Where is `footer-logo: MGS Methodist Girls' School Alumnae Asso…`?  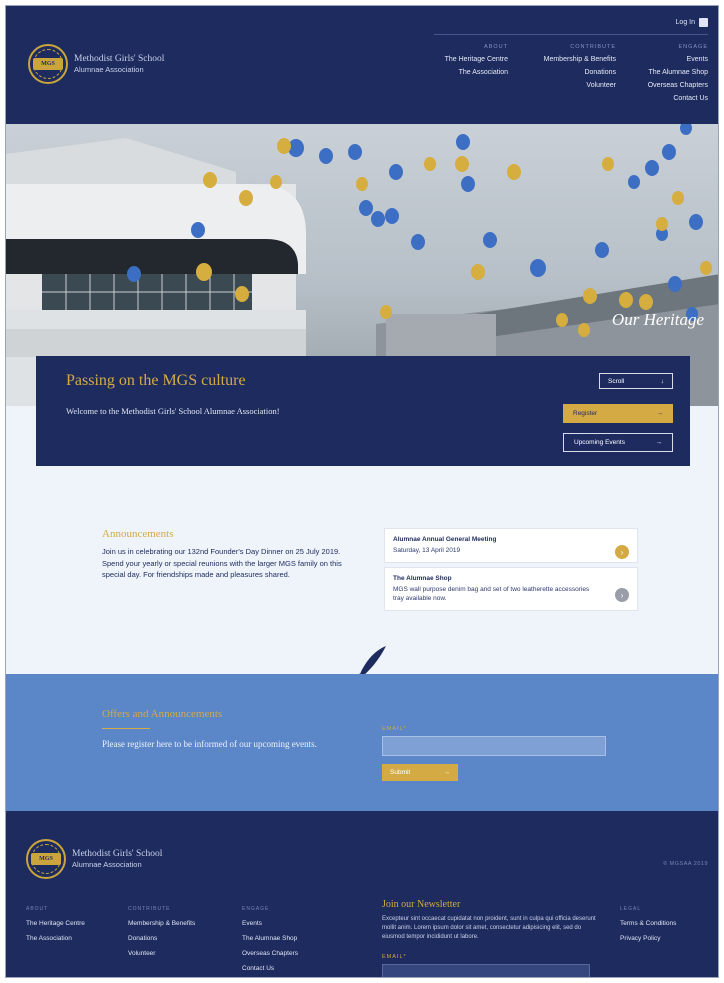 footer-logo: MGS Methodist Girls' School Alumnae Asso… is located at coordinates (94, 859).